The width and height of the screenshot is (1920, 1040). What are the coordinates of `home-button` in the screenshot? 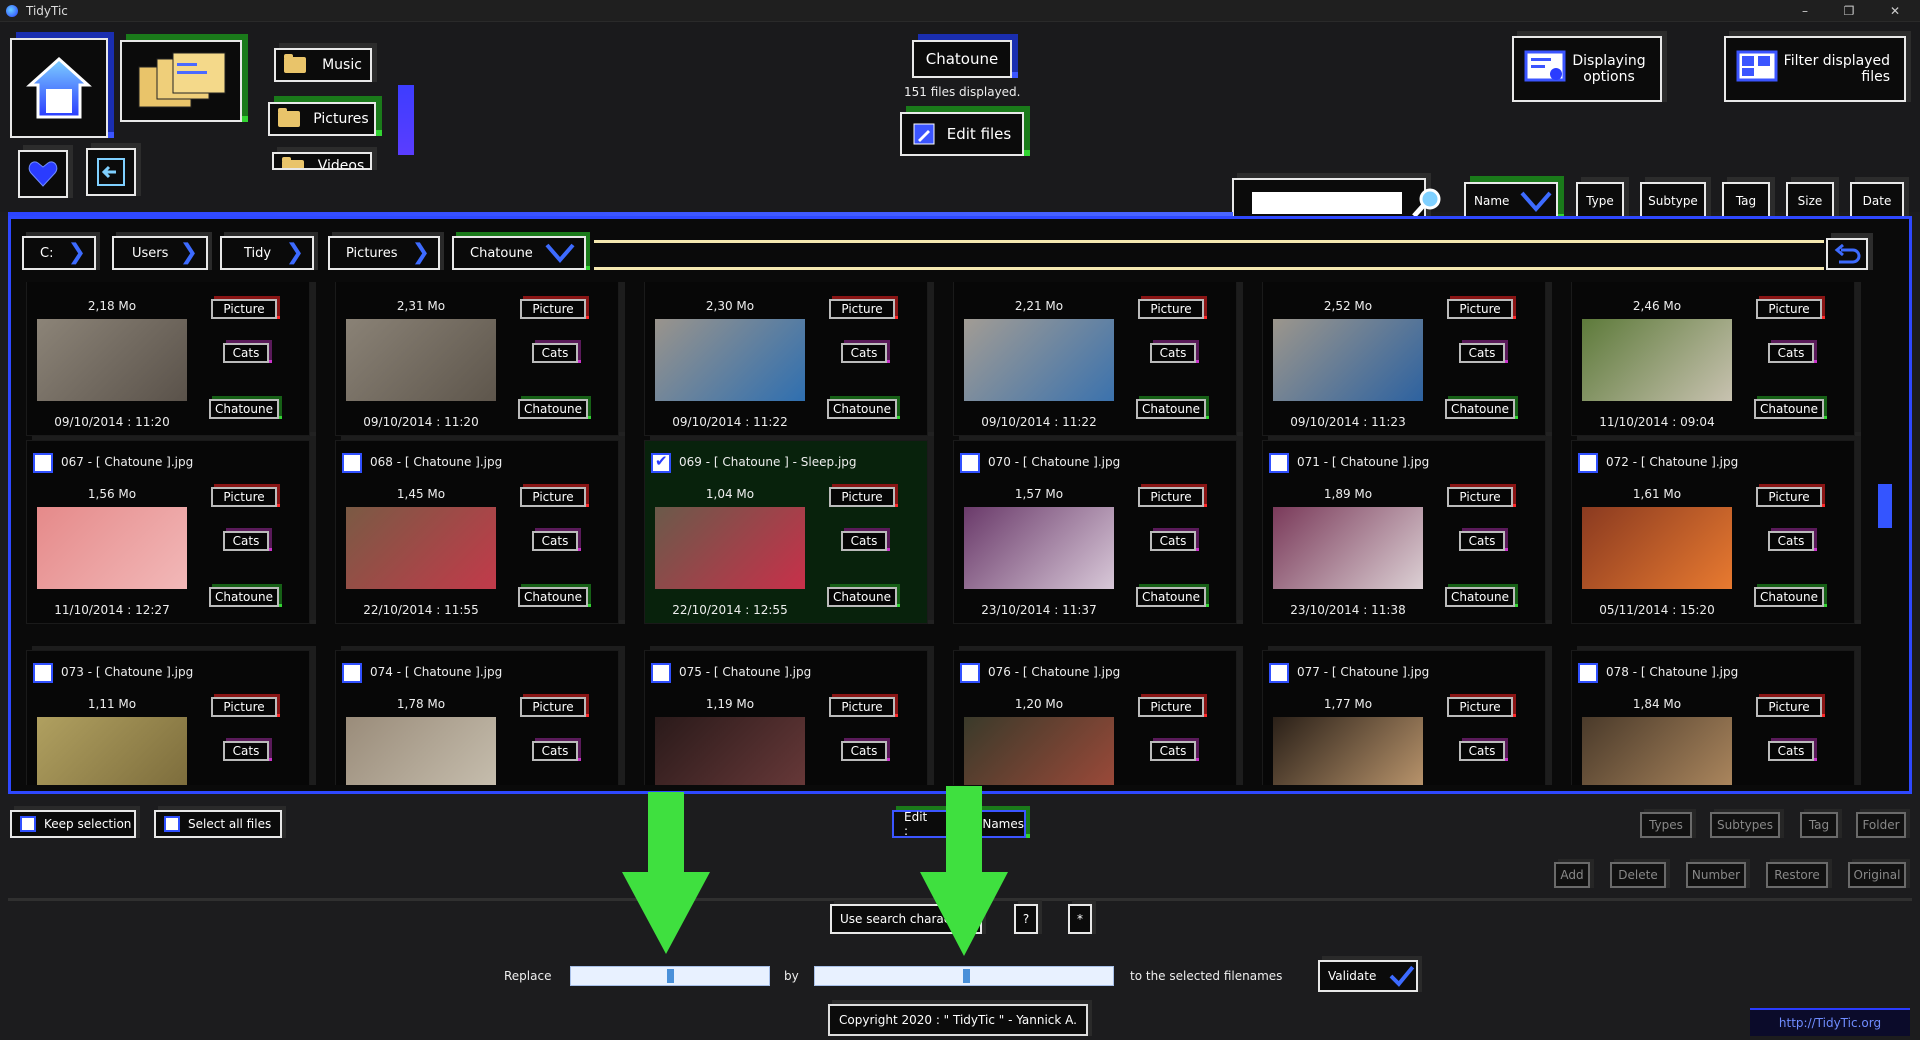 It's located at (59, 88).